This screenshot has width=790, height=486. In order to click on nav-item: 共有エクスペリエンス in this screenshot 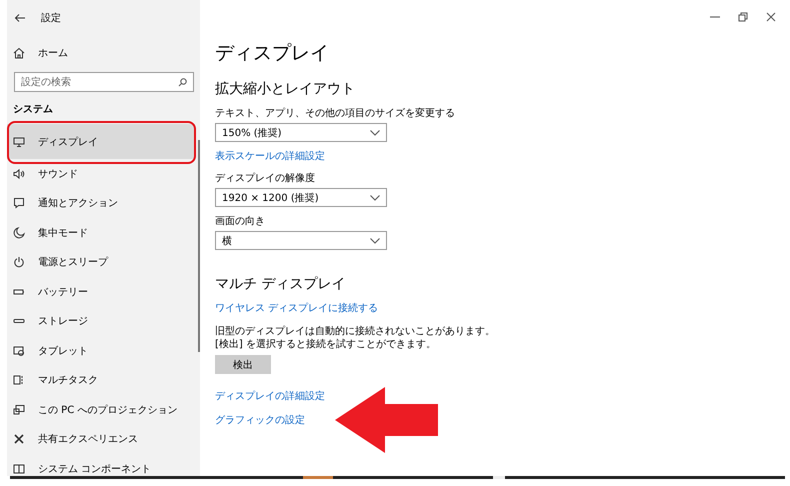, I will do `click(101, 439)`.